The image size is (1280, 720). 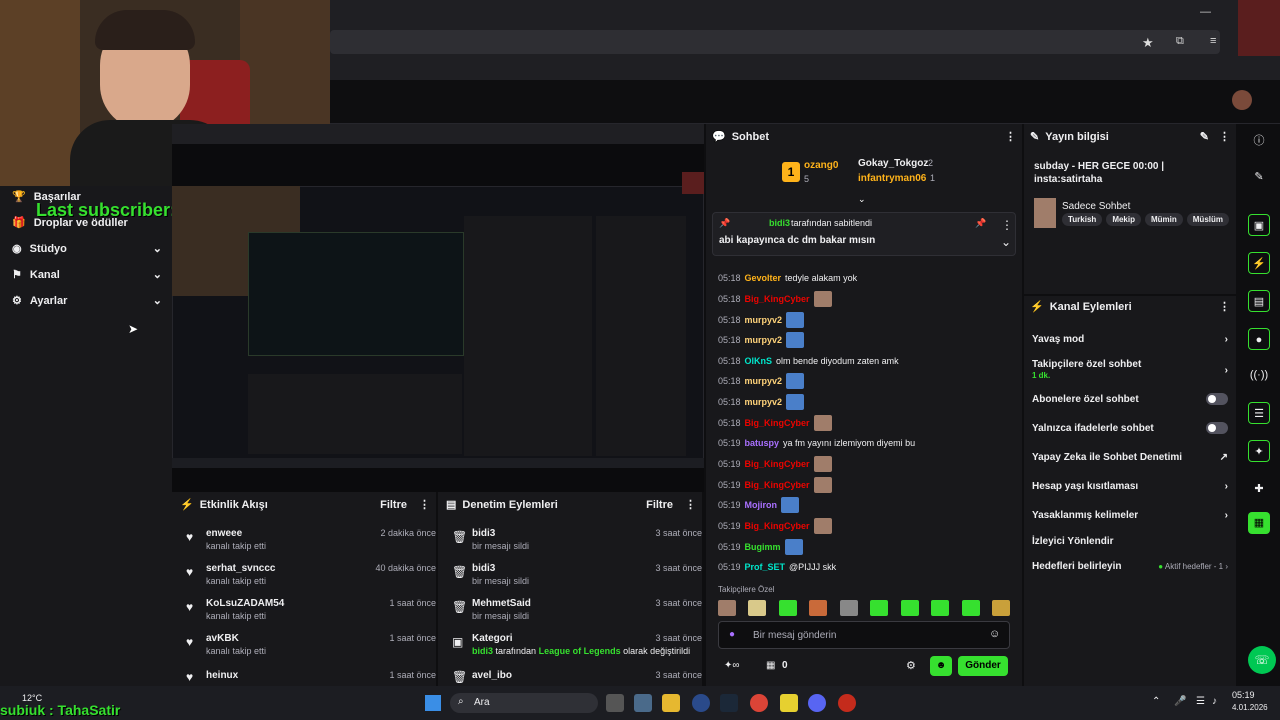 I want to click on tag: Mümin, so click(x=1163, y=219).